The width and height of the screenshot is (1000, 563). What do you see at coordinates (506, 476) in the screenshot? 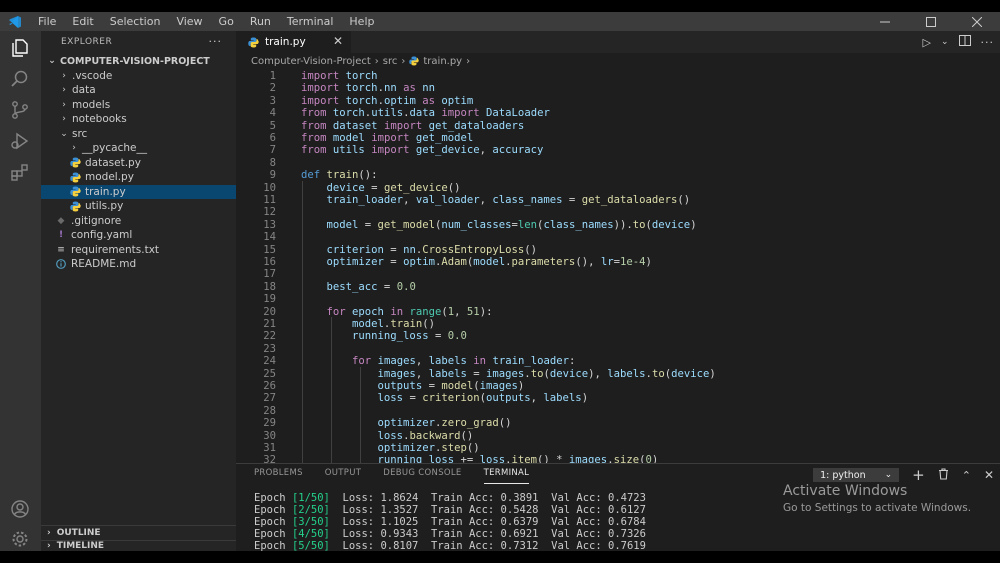
I see `tab-terminal: TERMINAL` at bounding box center [506, 476].